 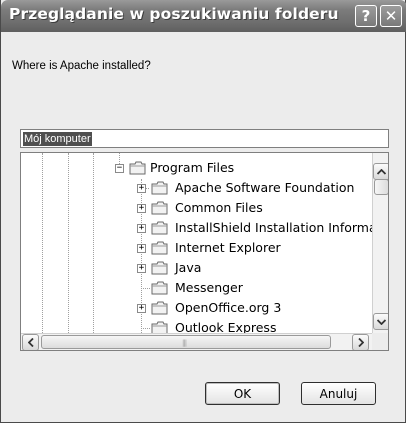 What do you see at coordinates (380, 243) in the screenshot?
I see `vertical-scrollbar` at bounding box center [380, 243].